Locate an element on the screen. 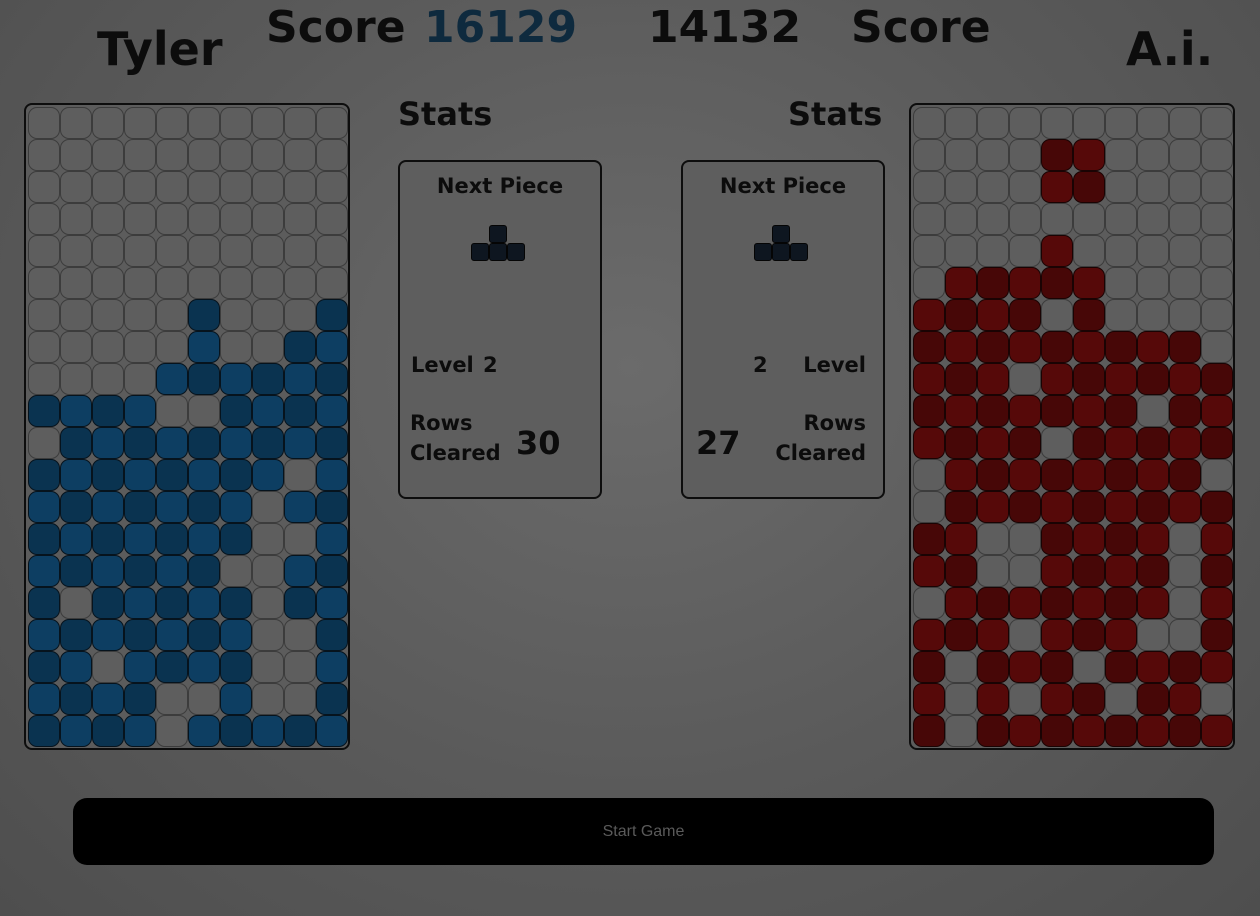 This screenshot has height=916, width=1260. next-piece-label: Next Piece is located at coordinates (783, 186).